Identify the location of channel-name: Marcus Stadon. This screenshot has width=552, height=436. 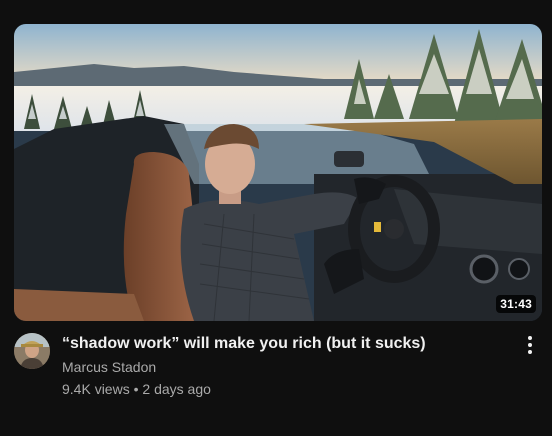
(109, 367).